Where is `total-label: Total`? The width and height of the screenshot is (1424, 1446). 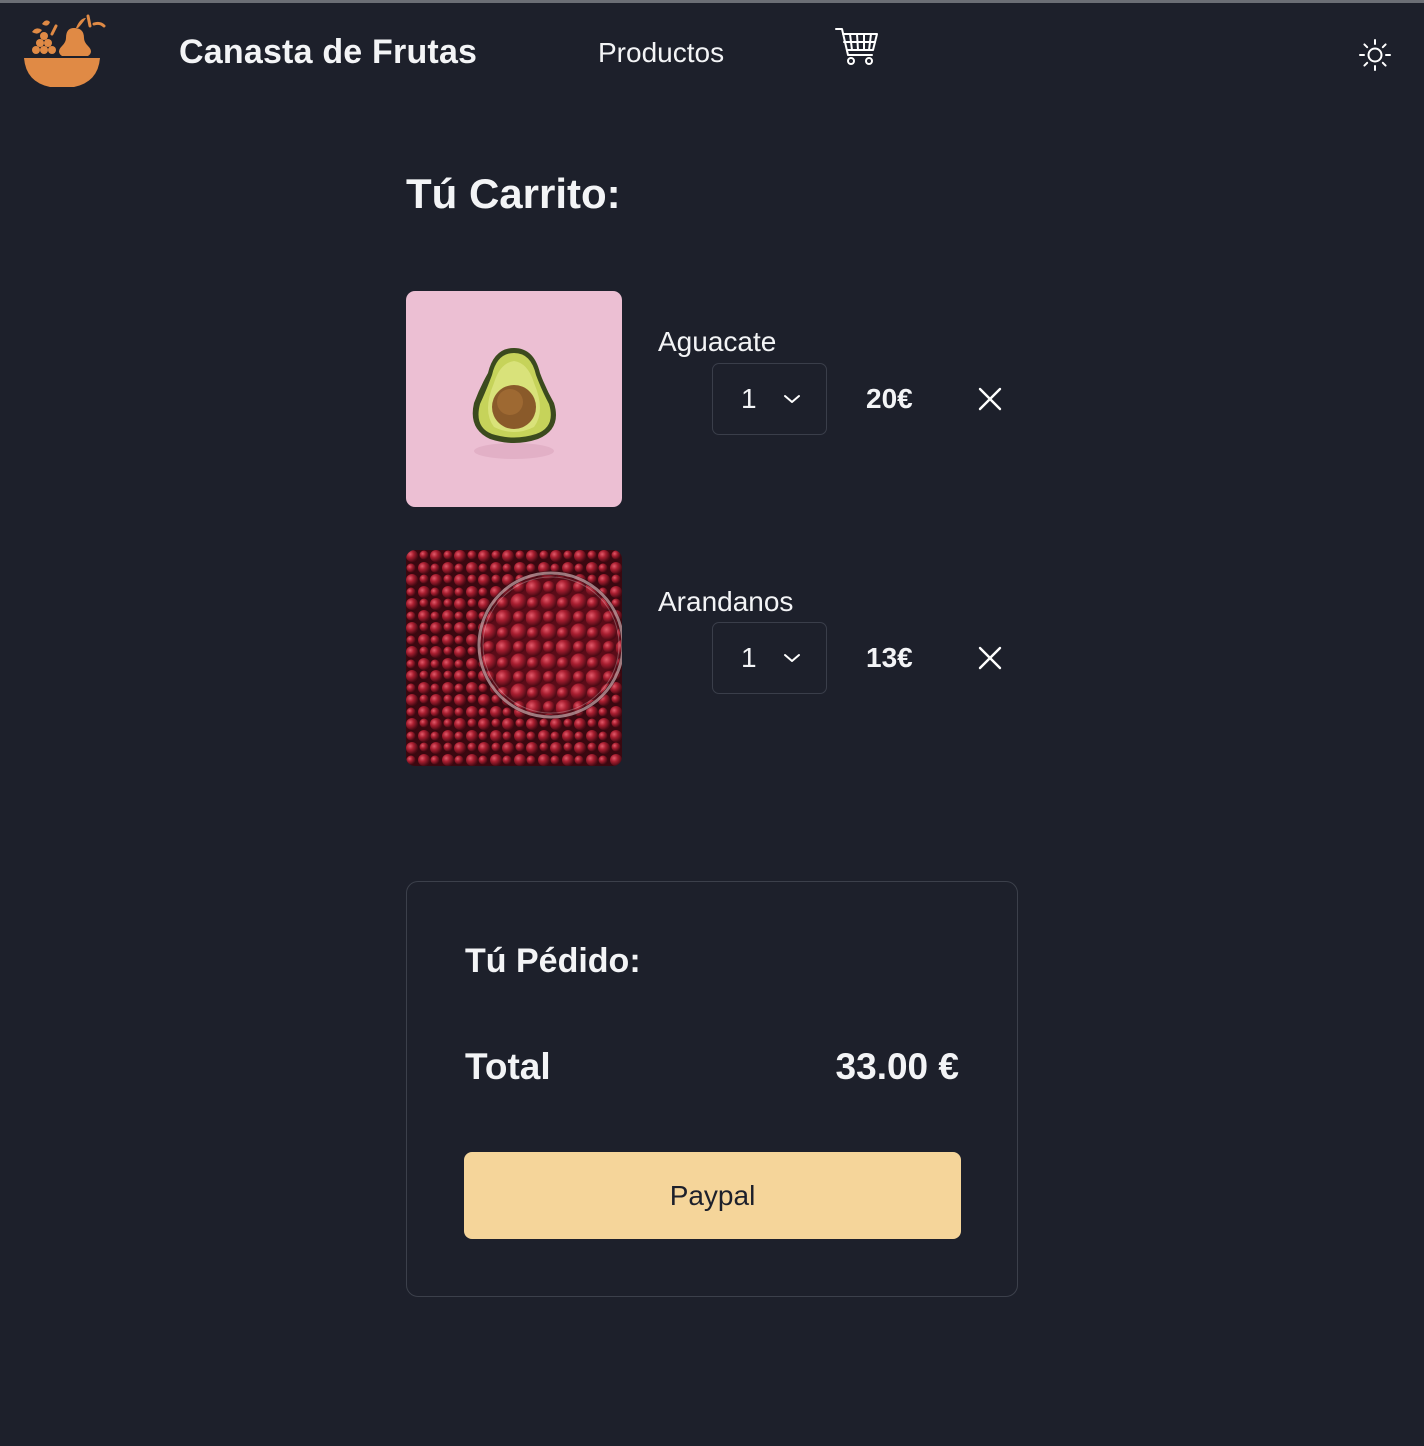
total-label: Total is located at coordinates (508, 1066).